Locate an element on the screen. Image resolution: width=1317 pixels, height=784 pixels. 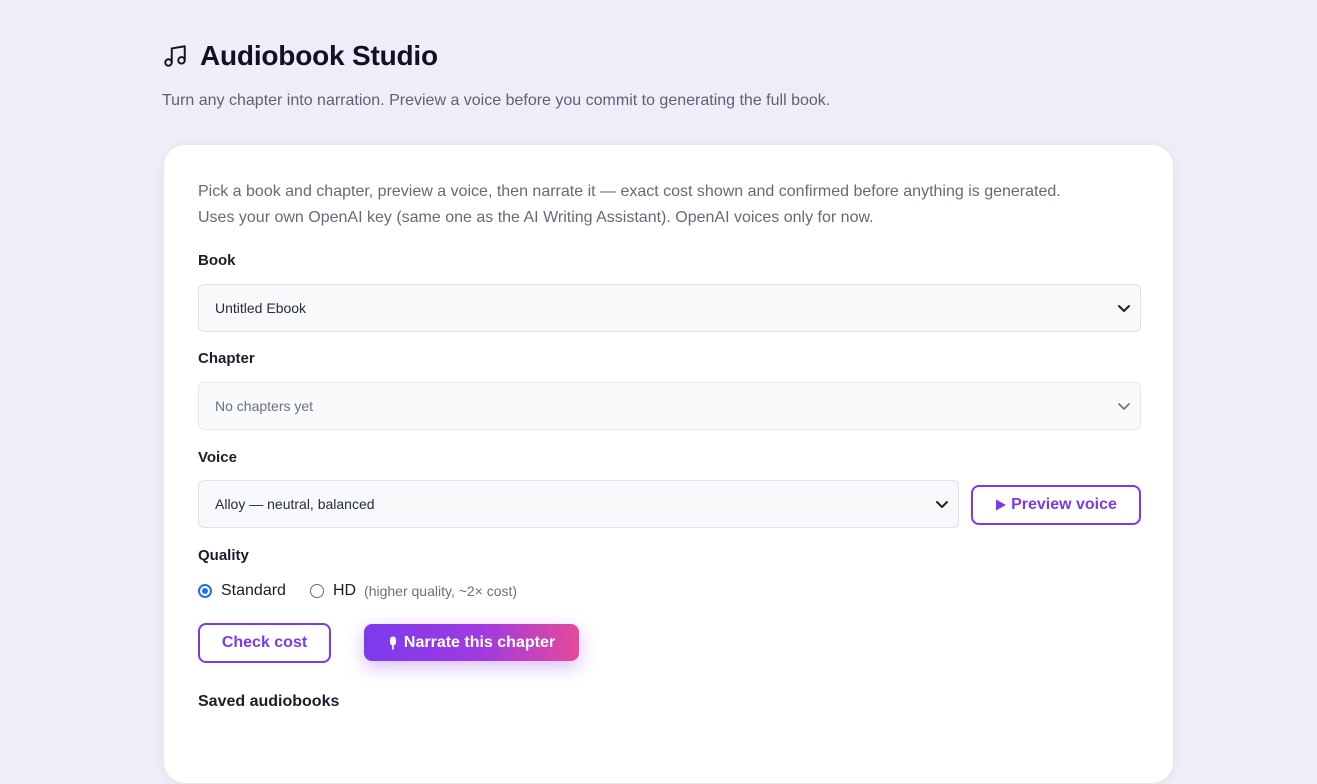
book-select-value: Untitled Ebook is located at coordinates (261, 308).